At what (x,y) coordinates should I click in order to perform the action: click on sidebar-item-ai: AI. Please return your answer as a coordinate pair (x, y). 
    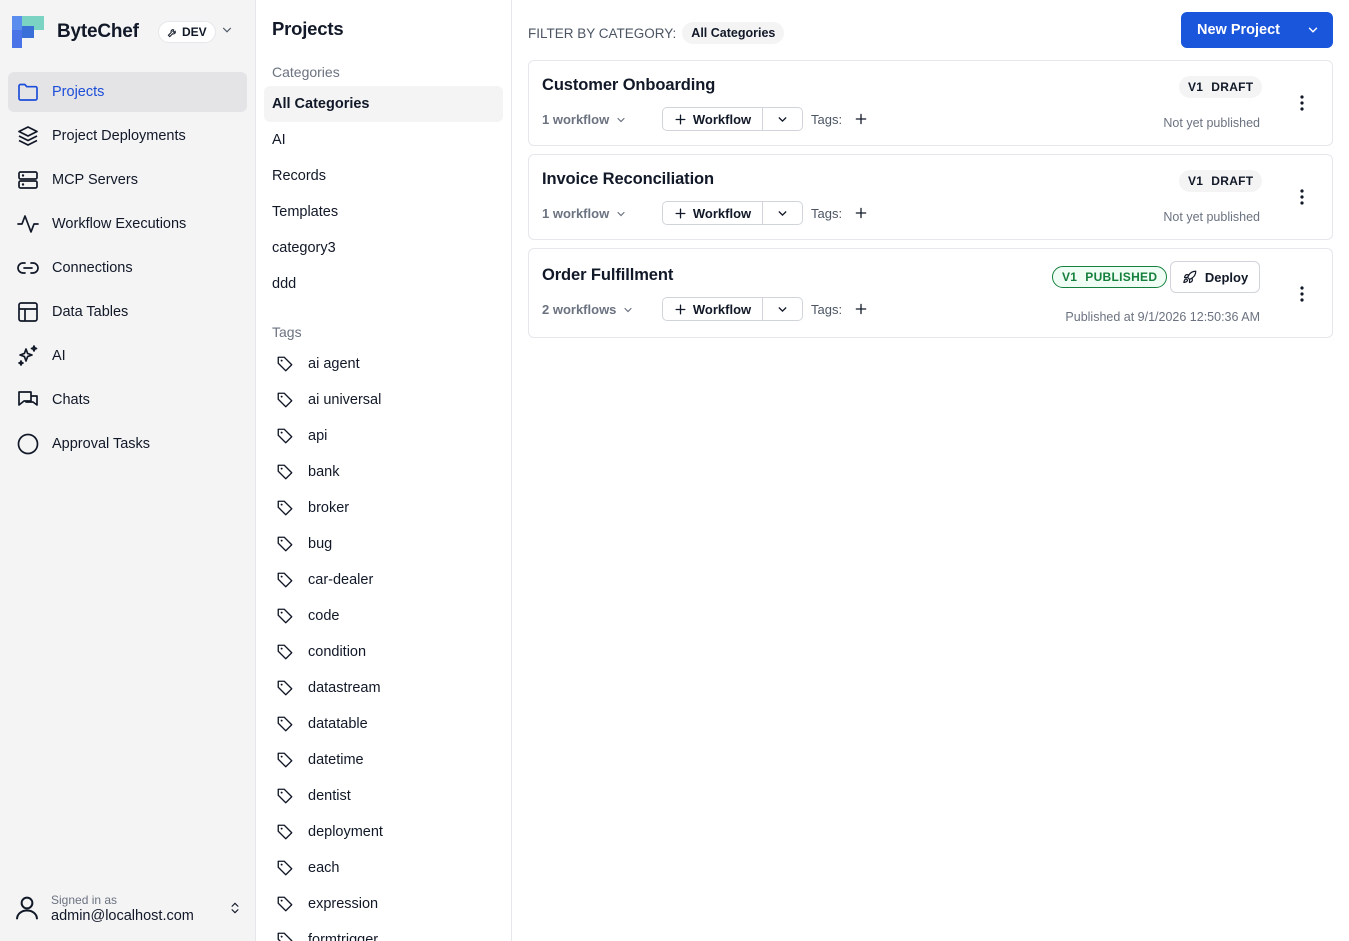
    Looking at the image, I should click on (127, 356).